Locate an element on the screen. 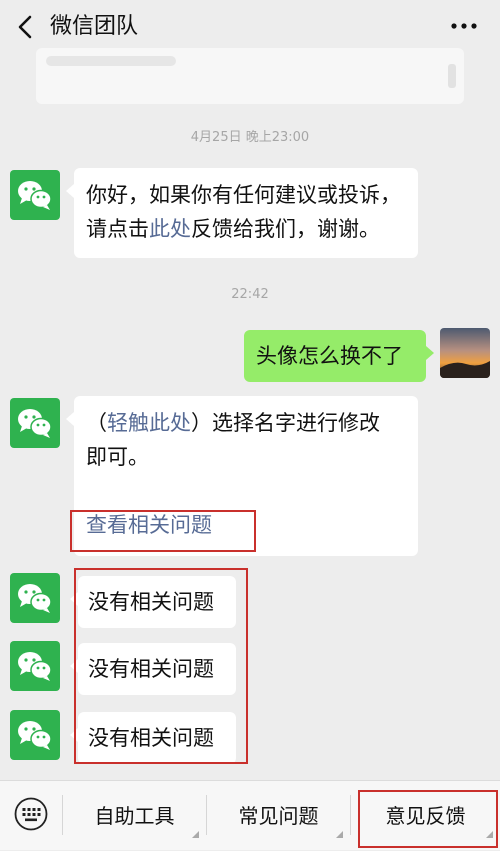 This screenshot has height=851, width=500. message-line: 你好，如果你有任何建议或投诉， is located at coordinates (243, 195).